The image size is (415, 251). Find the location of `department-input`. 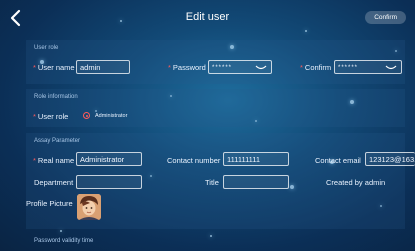

department-input is located at coordinates (109, 182).